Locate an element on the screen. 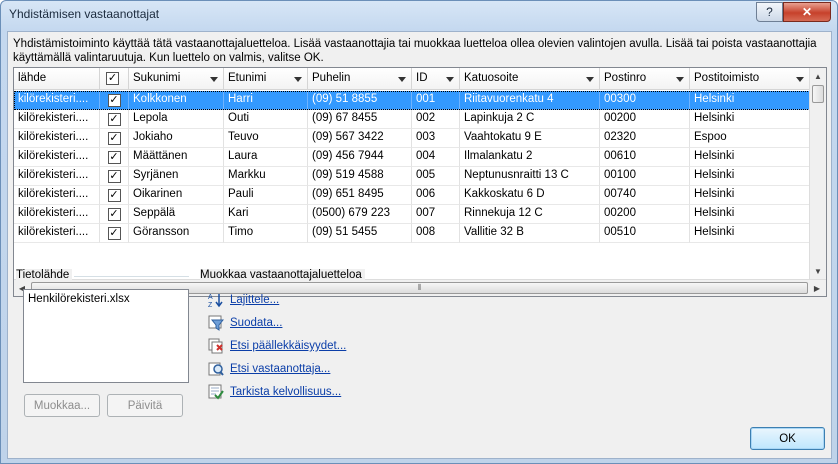 Image resolution: width=838 pixels, height=464 pixels. cell-phone: (0500) 679 223 is located at coordinates (360, 214).